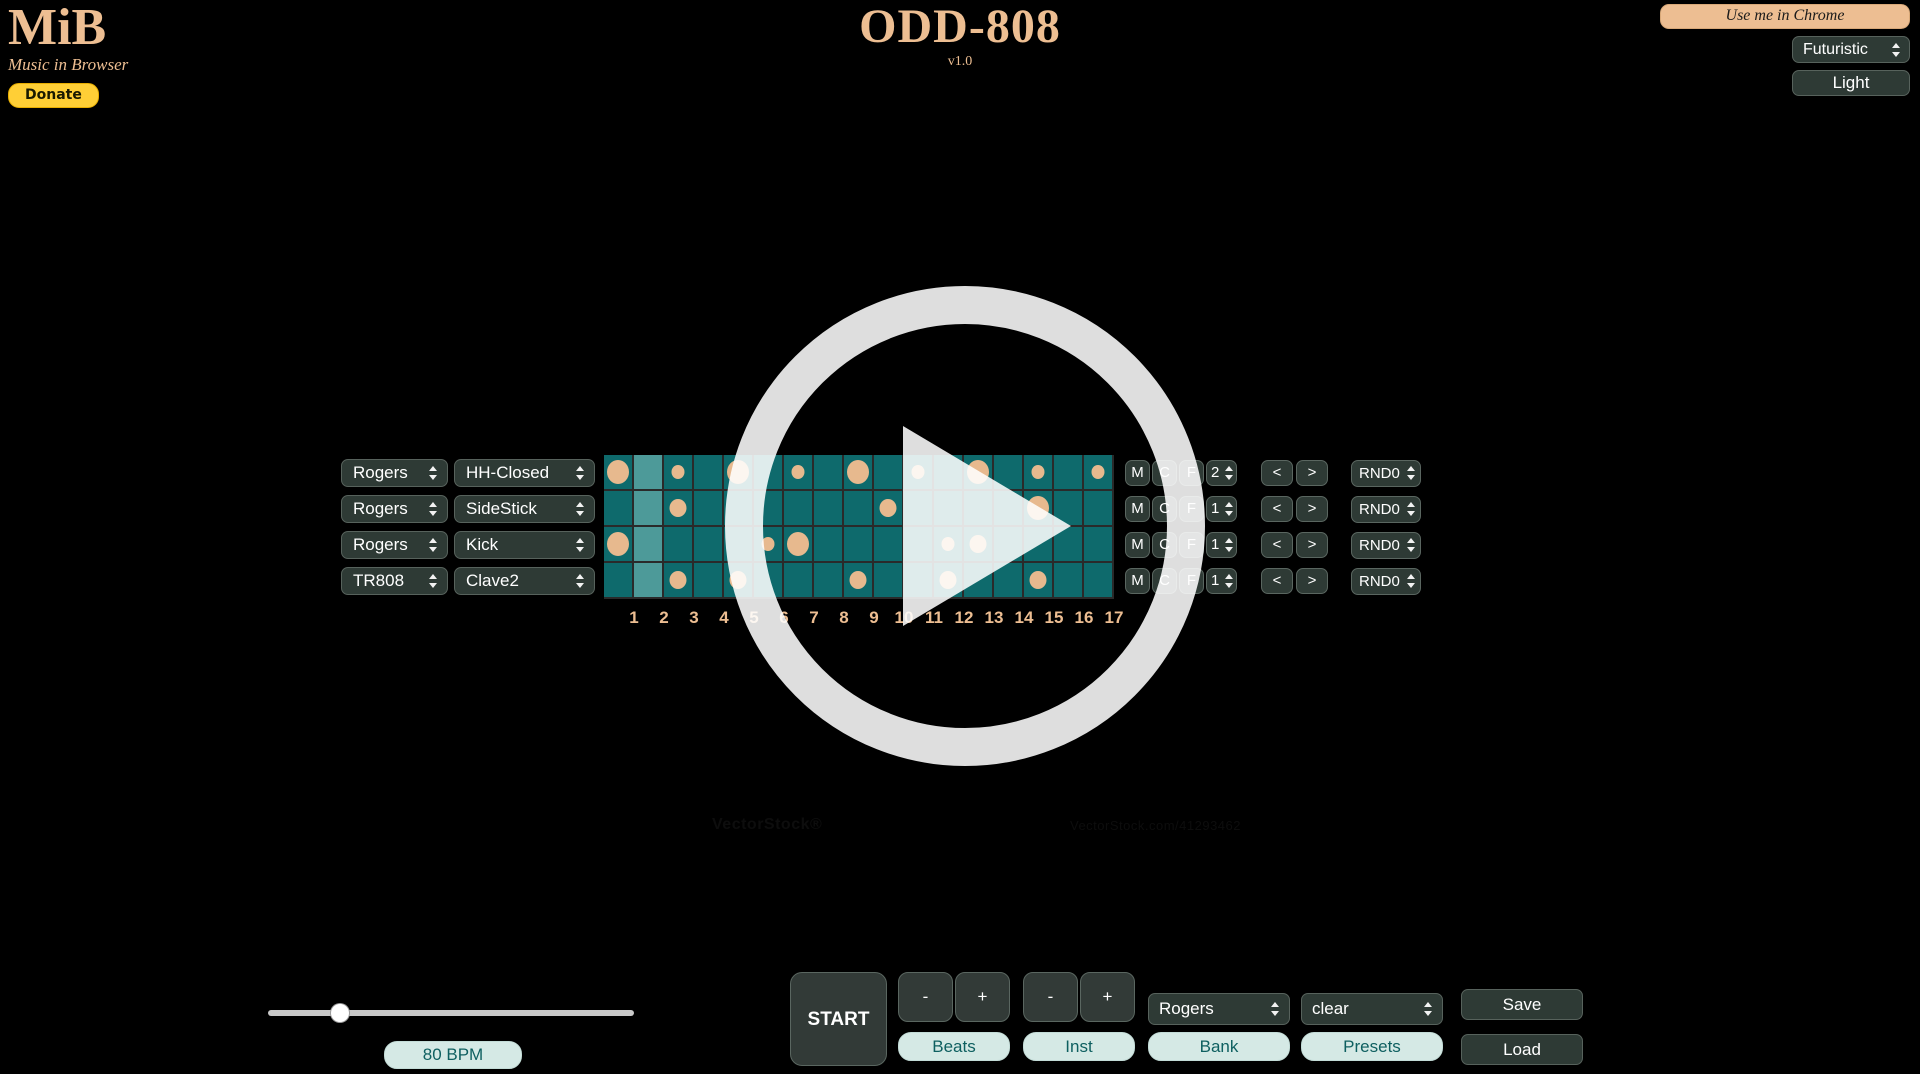  Describe the element at coordinates (1372, 1009) in the screenshot. I see `presets-select: clear` at that location.